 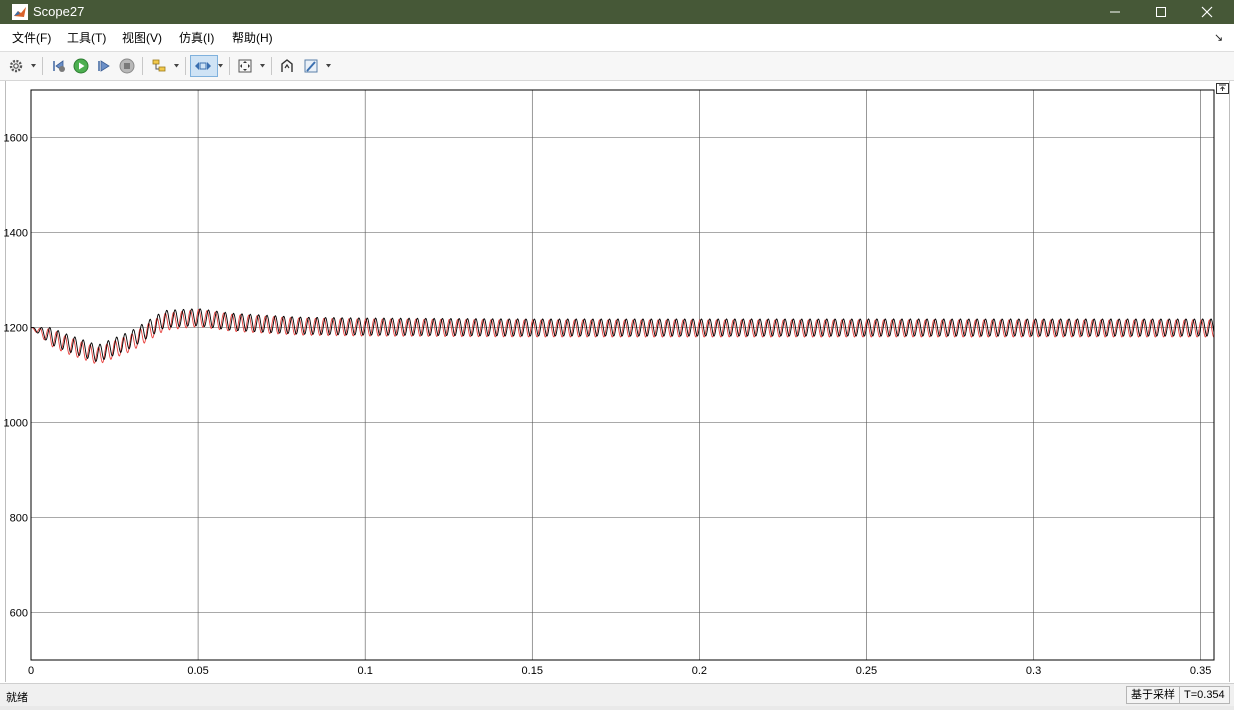 I want to click on x-tick-label: 0.35, so click(x=1200, y=671).